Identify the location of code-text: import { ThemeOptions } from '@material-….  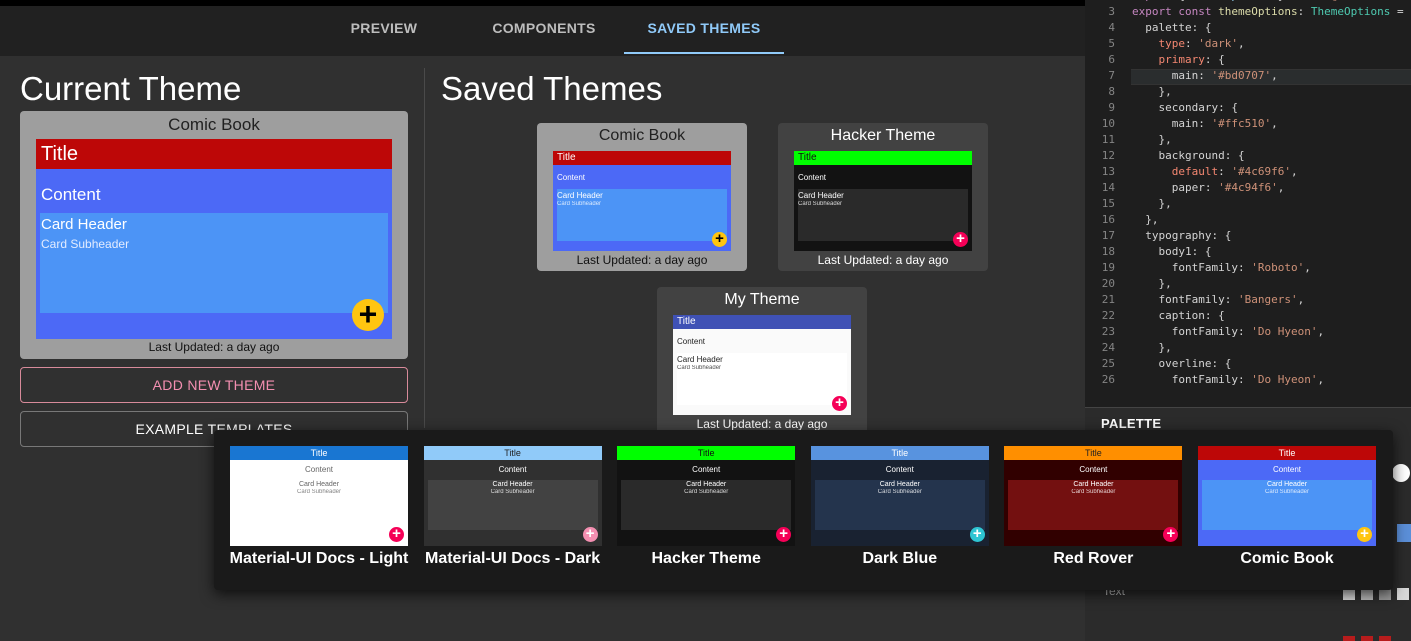
(1271, 1).